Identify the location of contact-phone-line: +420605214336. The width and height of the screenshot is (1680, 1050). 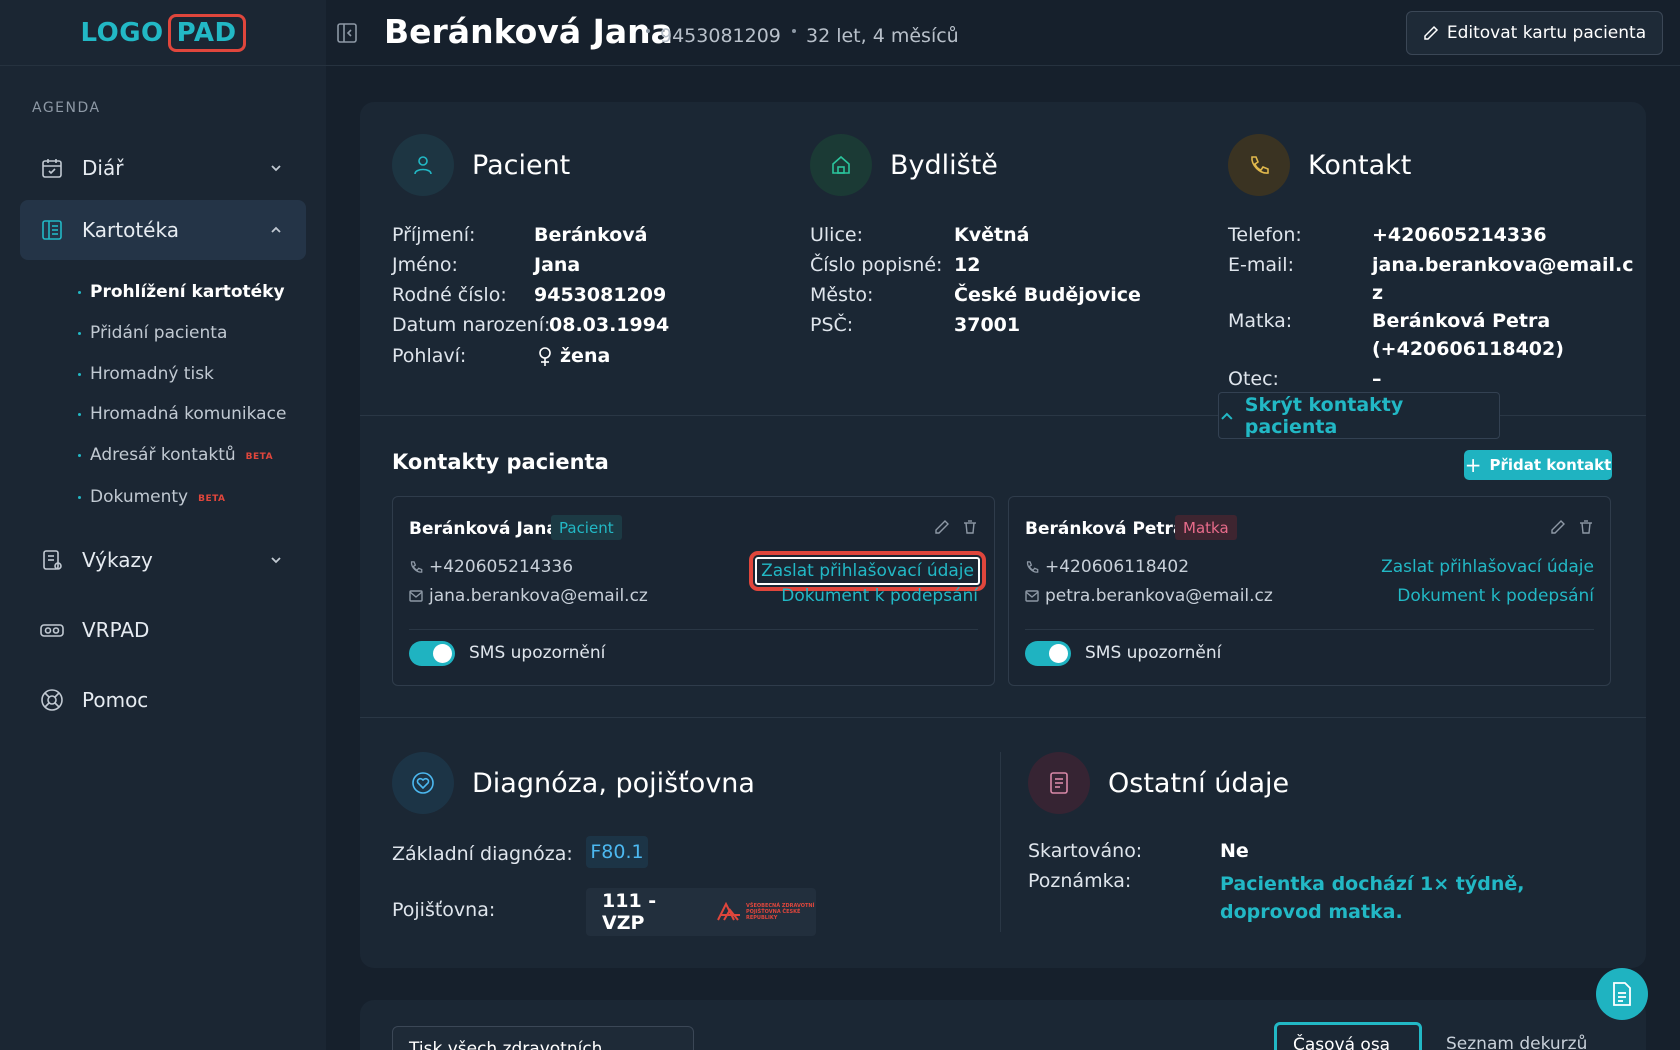
(491, 567).